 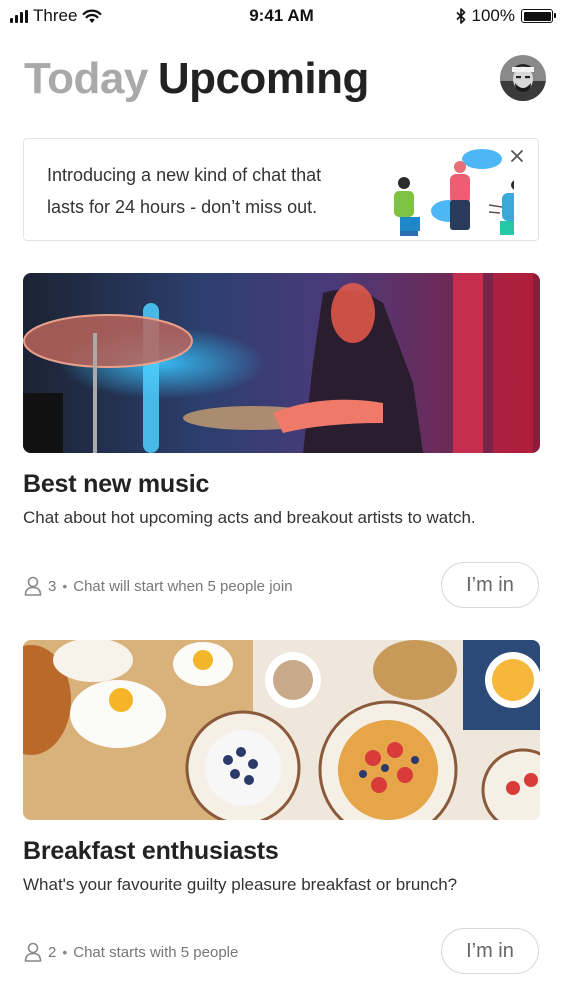 What do you see at coordinates (151, 851) in the screenshot?
I see `card-title: Breakfast enthusiasts` at bounding box center [151, 851].